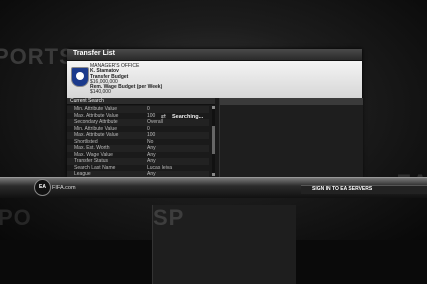 The image size is (427, 284). I want to click on sign-in-ea-servers-button: SIGN IN TO EA SERVERS, so click(342, 189).